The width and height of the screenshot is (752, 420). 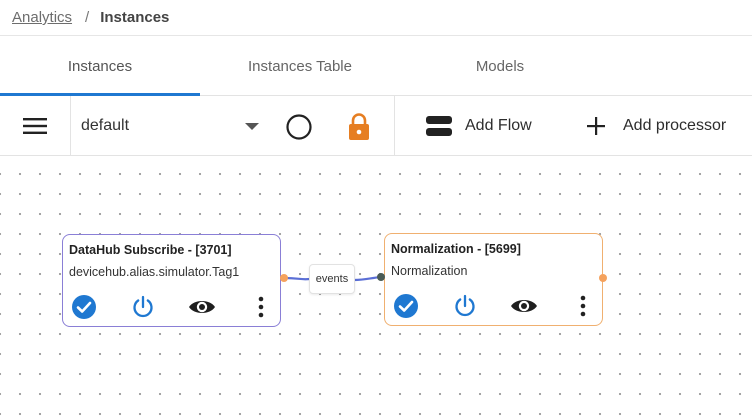 What do you see at coordinates (42, 17) in the screenshot?
I see `breadcrumb-analytics-link: Analytics` at bounding box center [42, 17].